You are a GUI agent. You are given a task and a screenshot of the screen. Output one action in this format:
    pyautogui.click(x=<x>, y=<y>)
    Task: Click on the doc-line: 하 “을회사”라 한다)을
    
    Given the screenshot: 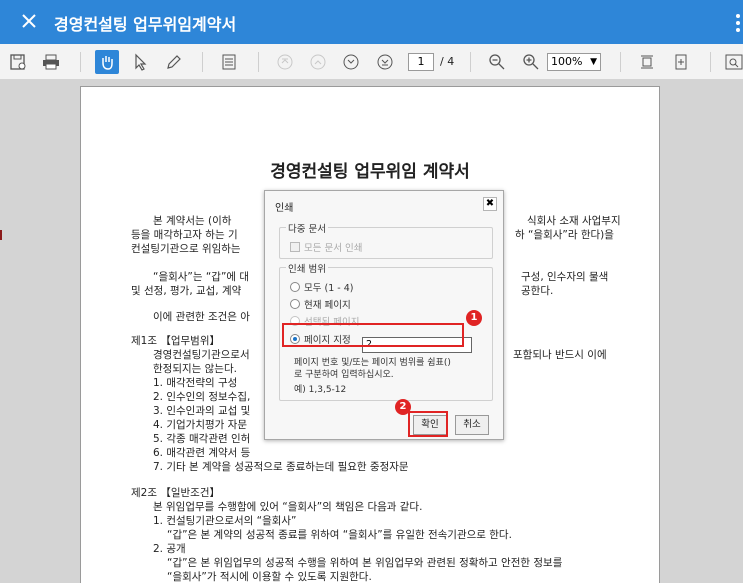 What is the action you would take?
    pyautogui.click(x=564, y=235)
    